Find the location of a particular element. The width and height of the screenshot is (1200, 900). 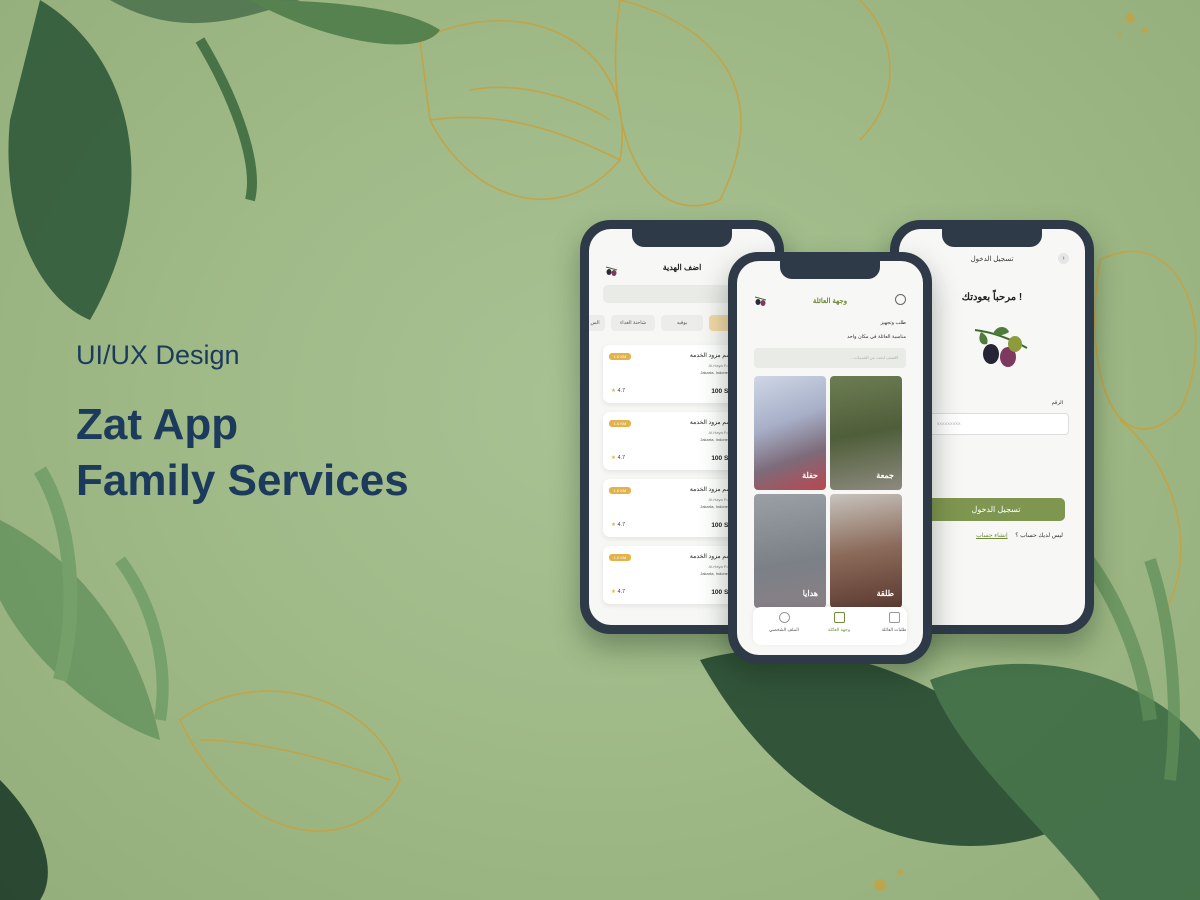

tile-label: حفلة is located at coordinates (810, 475).